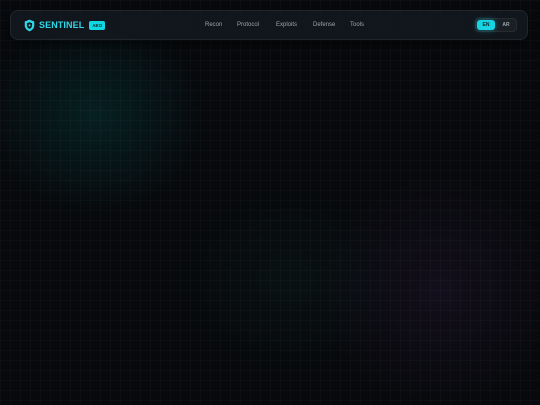  What do you see at coordinates (29, 25) in the screenshot?
I see `shield-icon` at bounding box center [29, 25].